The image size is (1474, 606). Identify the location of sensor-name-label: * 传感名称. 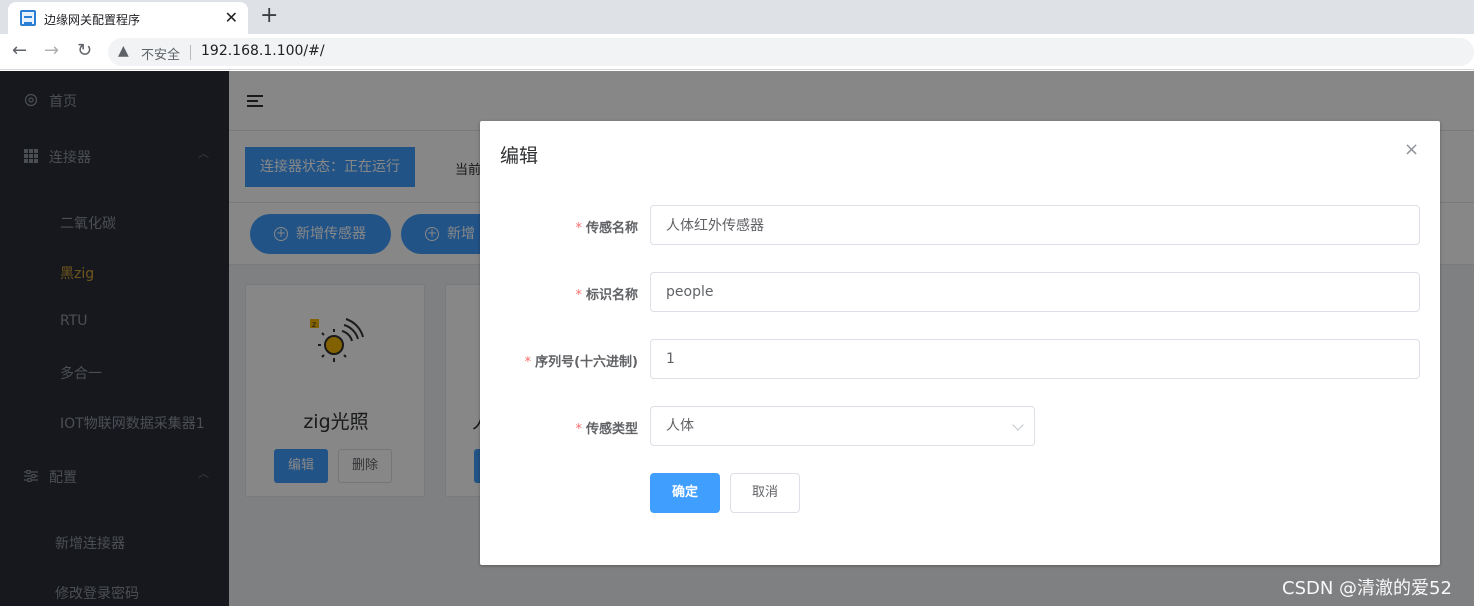
(559, 226).